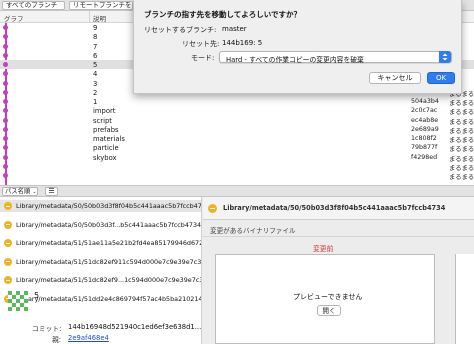  What do you see at coordinates (95, 83) in the screenshot?
I see `commit-description: 3` at bounding box center [95, 83].